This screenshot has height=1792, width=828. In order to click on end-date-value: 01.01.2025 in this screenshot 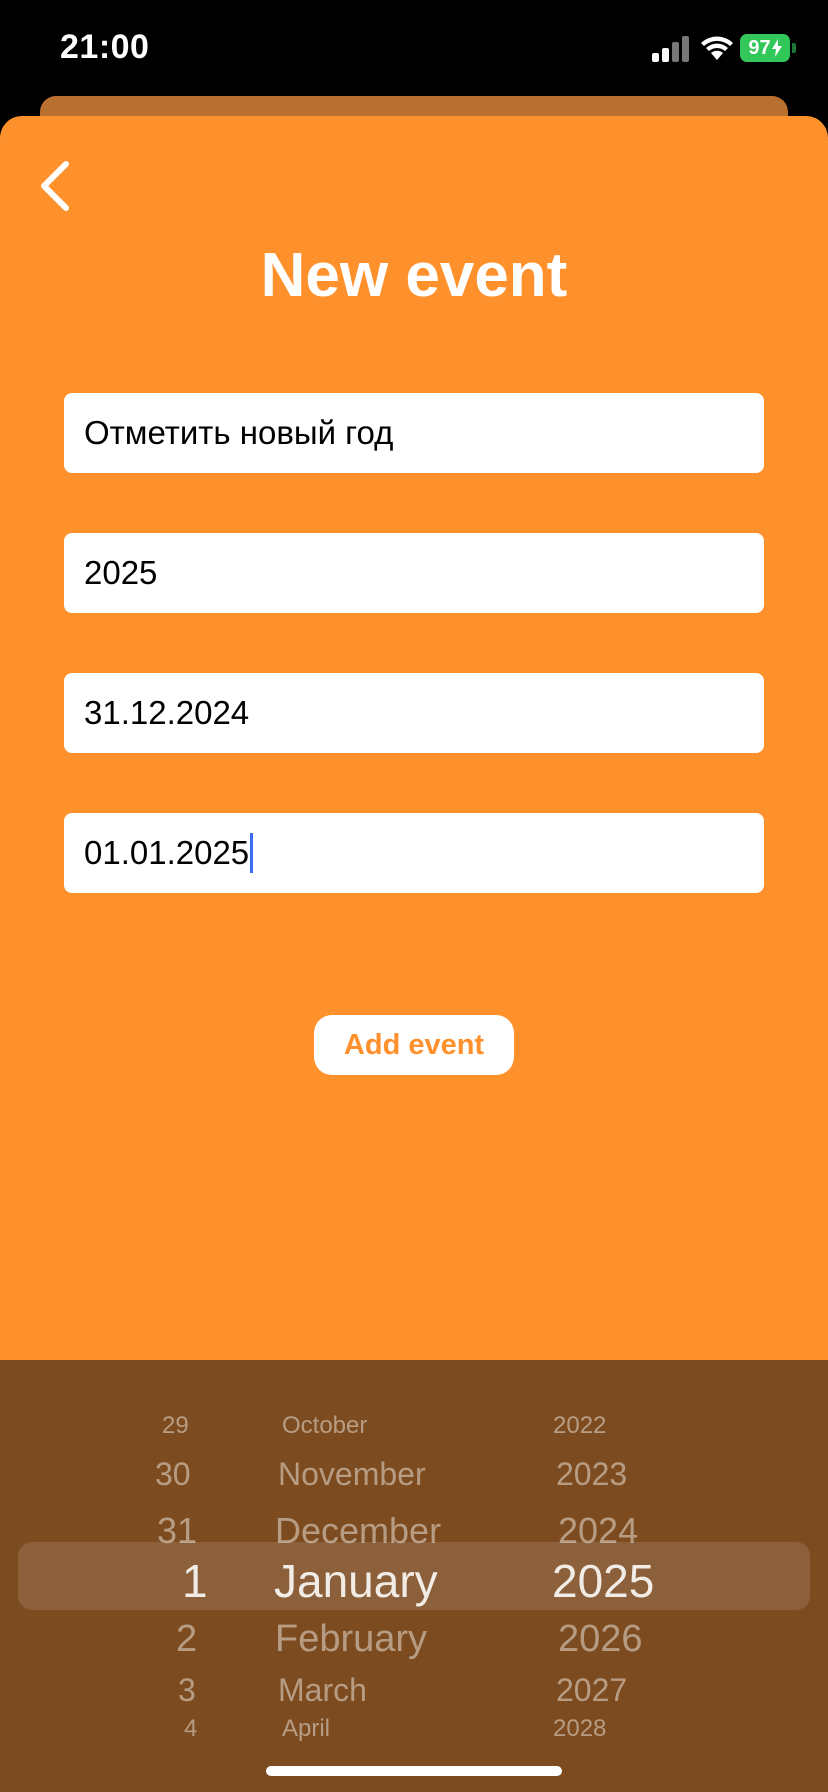, I will do `click(167, 852)`.